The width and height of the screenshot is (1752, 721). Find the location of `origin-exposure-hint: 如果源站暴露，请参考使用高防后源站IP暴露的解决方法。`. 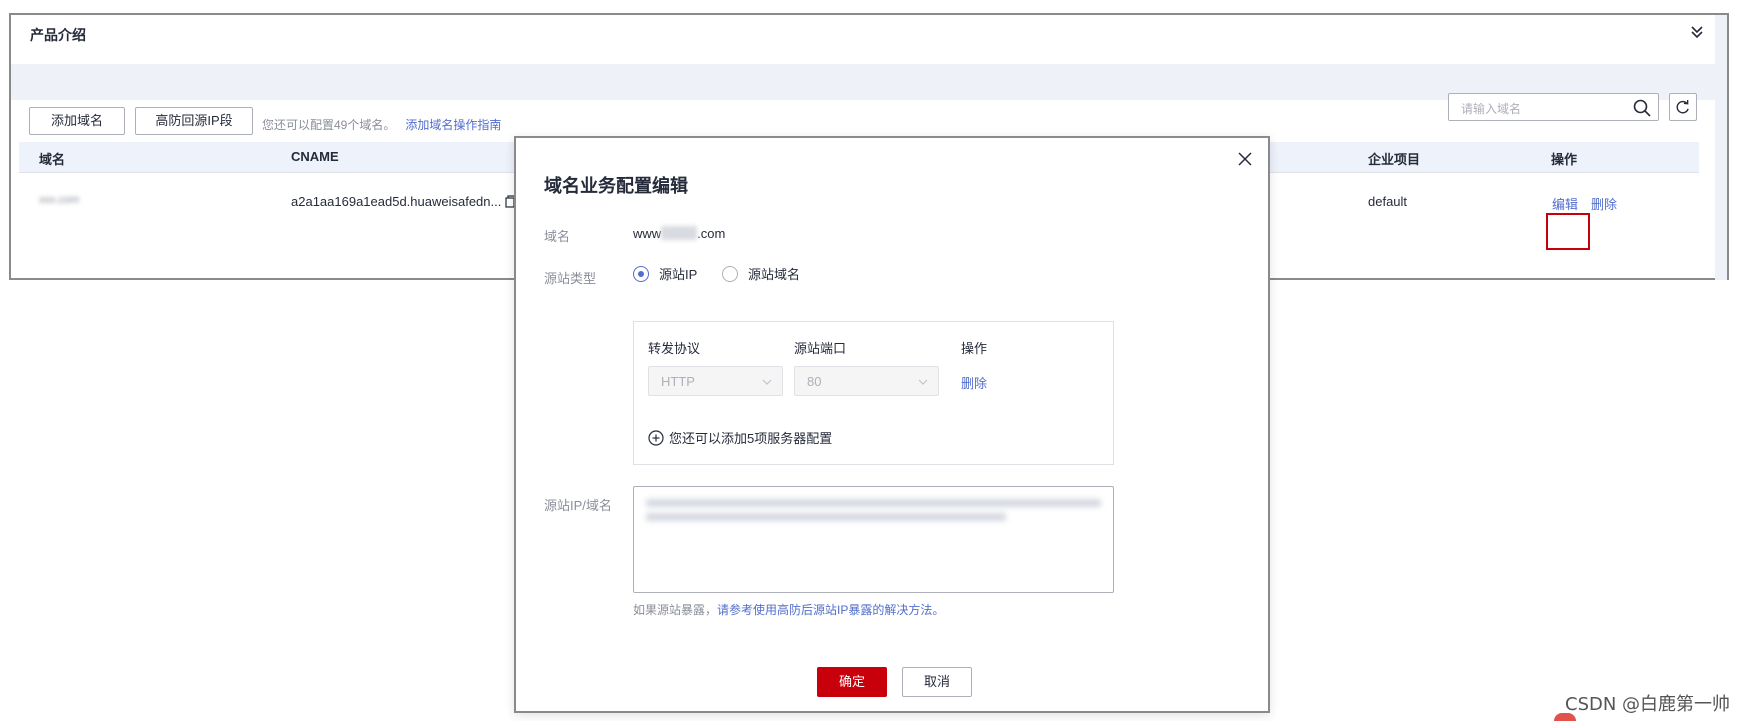

origin-exposure-hint: 如果源站暴露，请参考使用高防后源站IP暴露的解决方法。 is located at coordinates (788, 609).